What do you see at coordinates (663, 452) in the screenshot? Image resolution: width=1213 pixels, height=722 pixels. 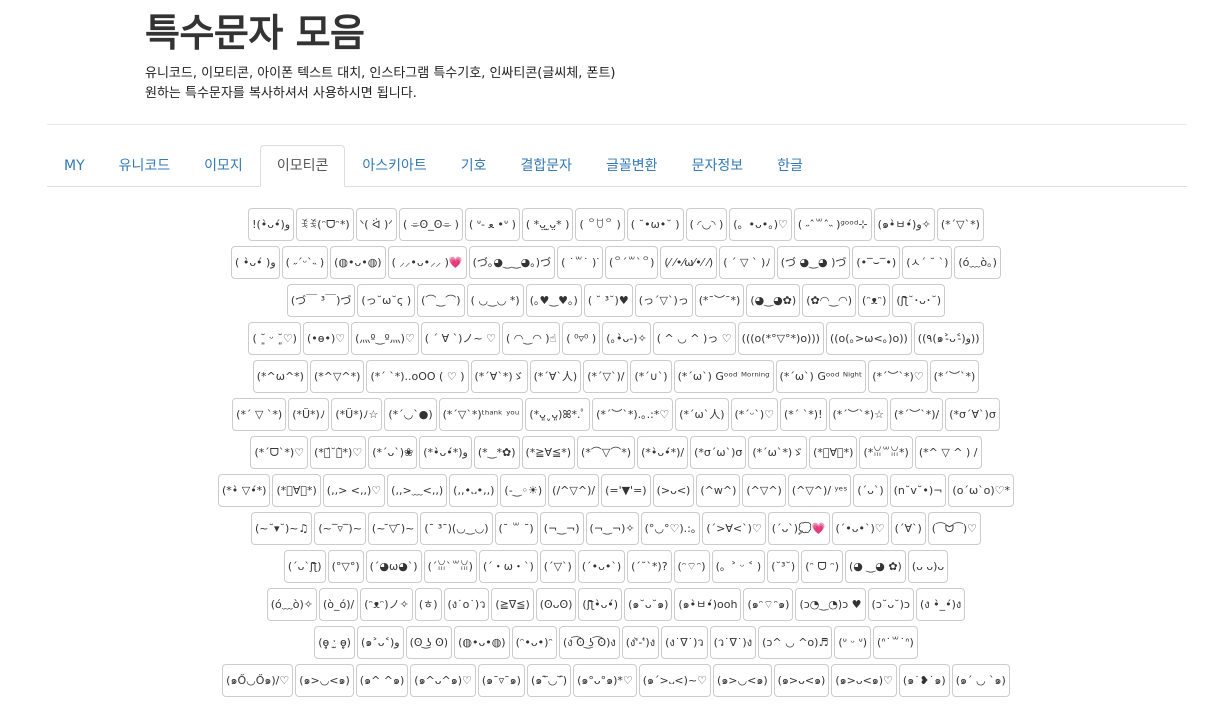 I see `emoticon-button: (*•̀ᴗ•́*)/` at bounding box center [663, 452].